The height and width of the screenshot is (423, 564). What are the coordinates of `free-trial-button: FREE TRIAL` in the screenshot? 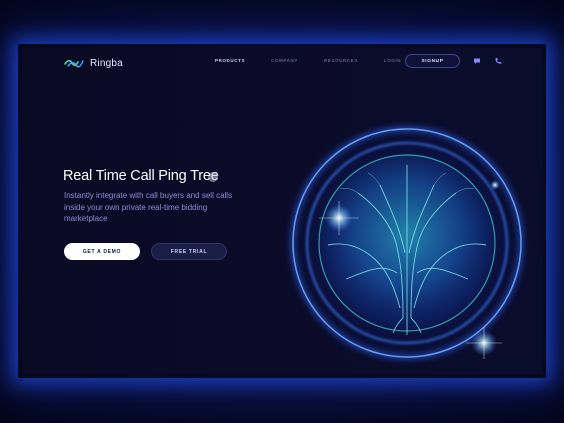 It's located at (189, 251).